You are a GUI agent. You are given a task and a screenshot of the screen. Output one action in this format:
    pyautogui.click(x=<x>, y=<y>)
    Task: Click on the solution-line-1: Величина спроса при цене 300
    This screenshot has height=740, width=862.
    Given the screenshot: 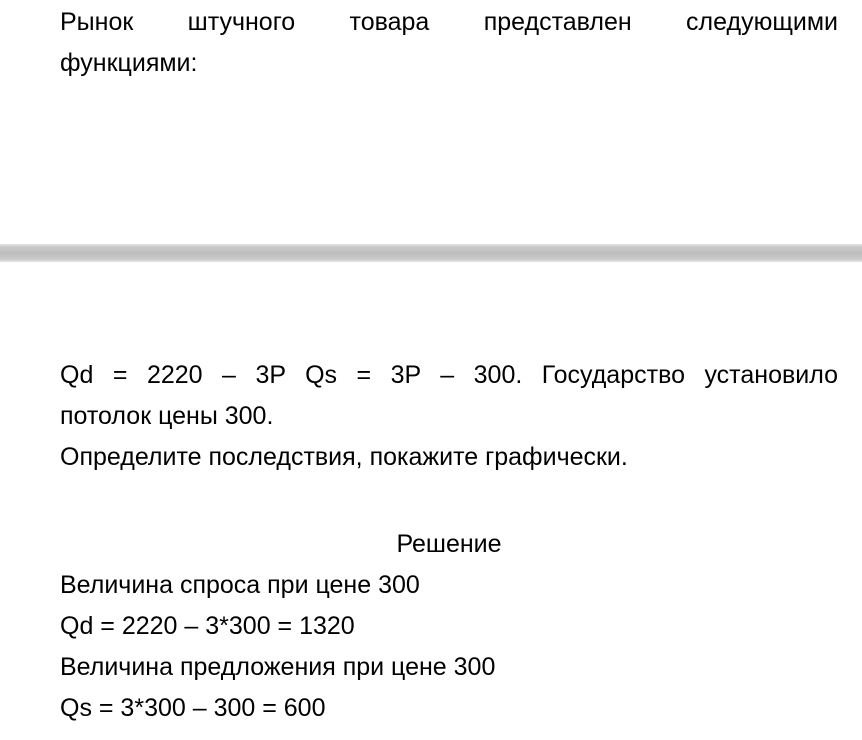 What is the action you would take?
    pyautogui.click(x=449, y=585)
    